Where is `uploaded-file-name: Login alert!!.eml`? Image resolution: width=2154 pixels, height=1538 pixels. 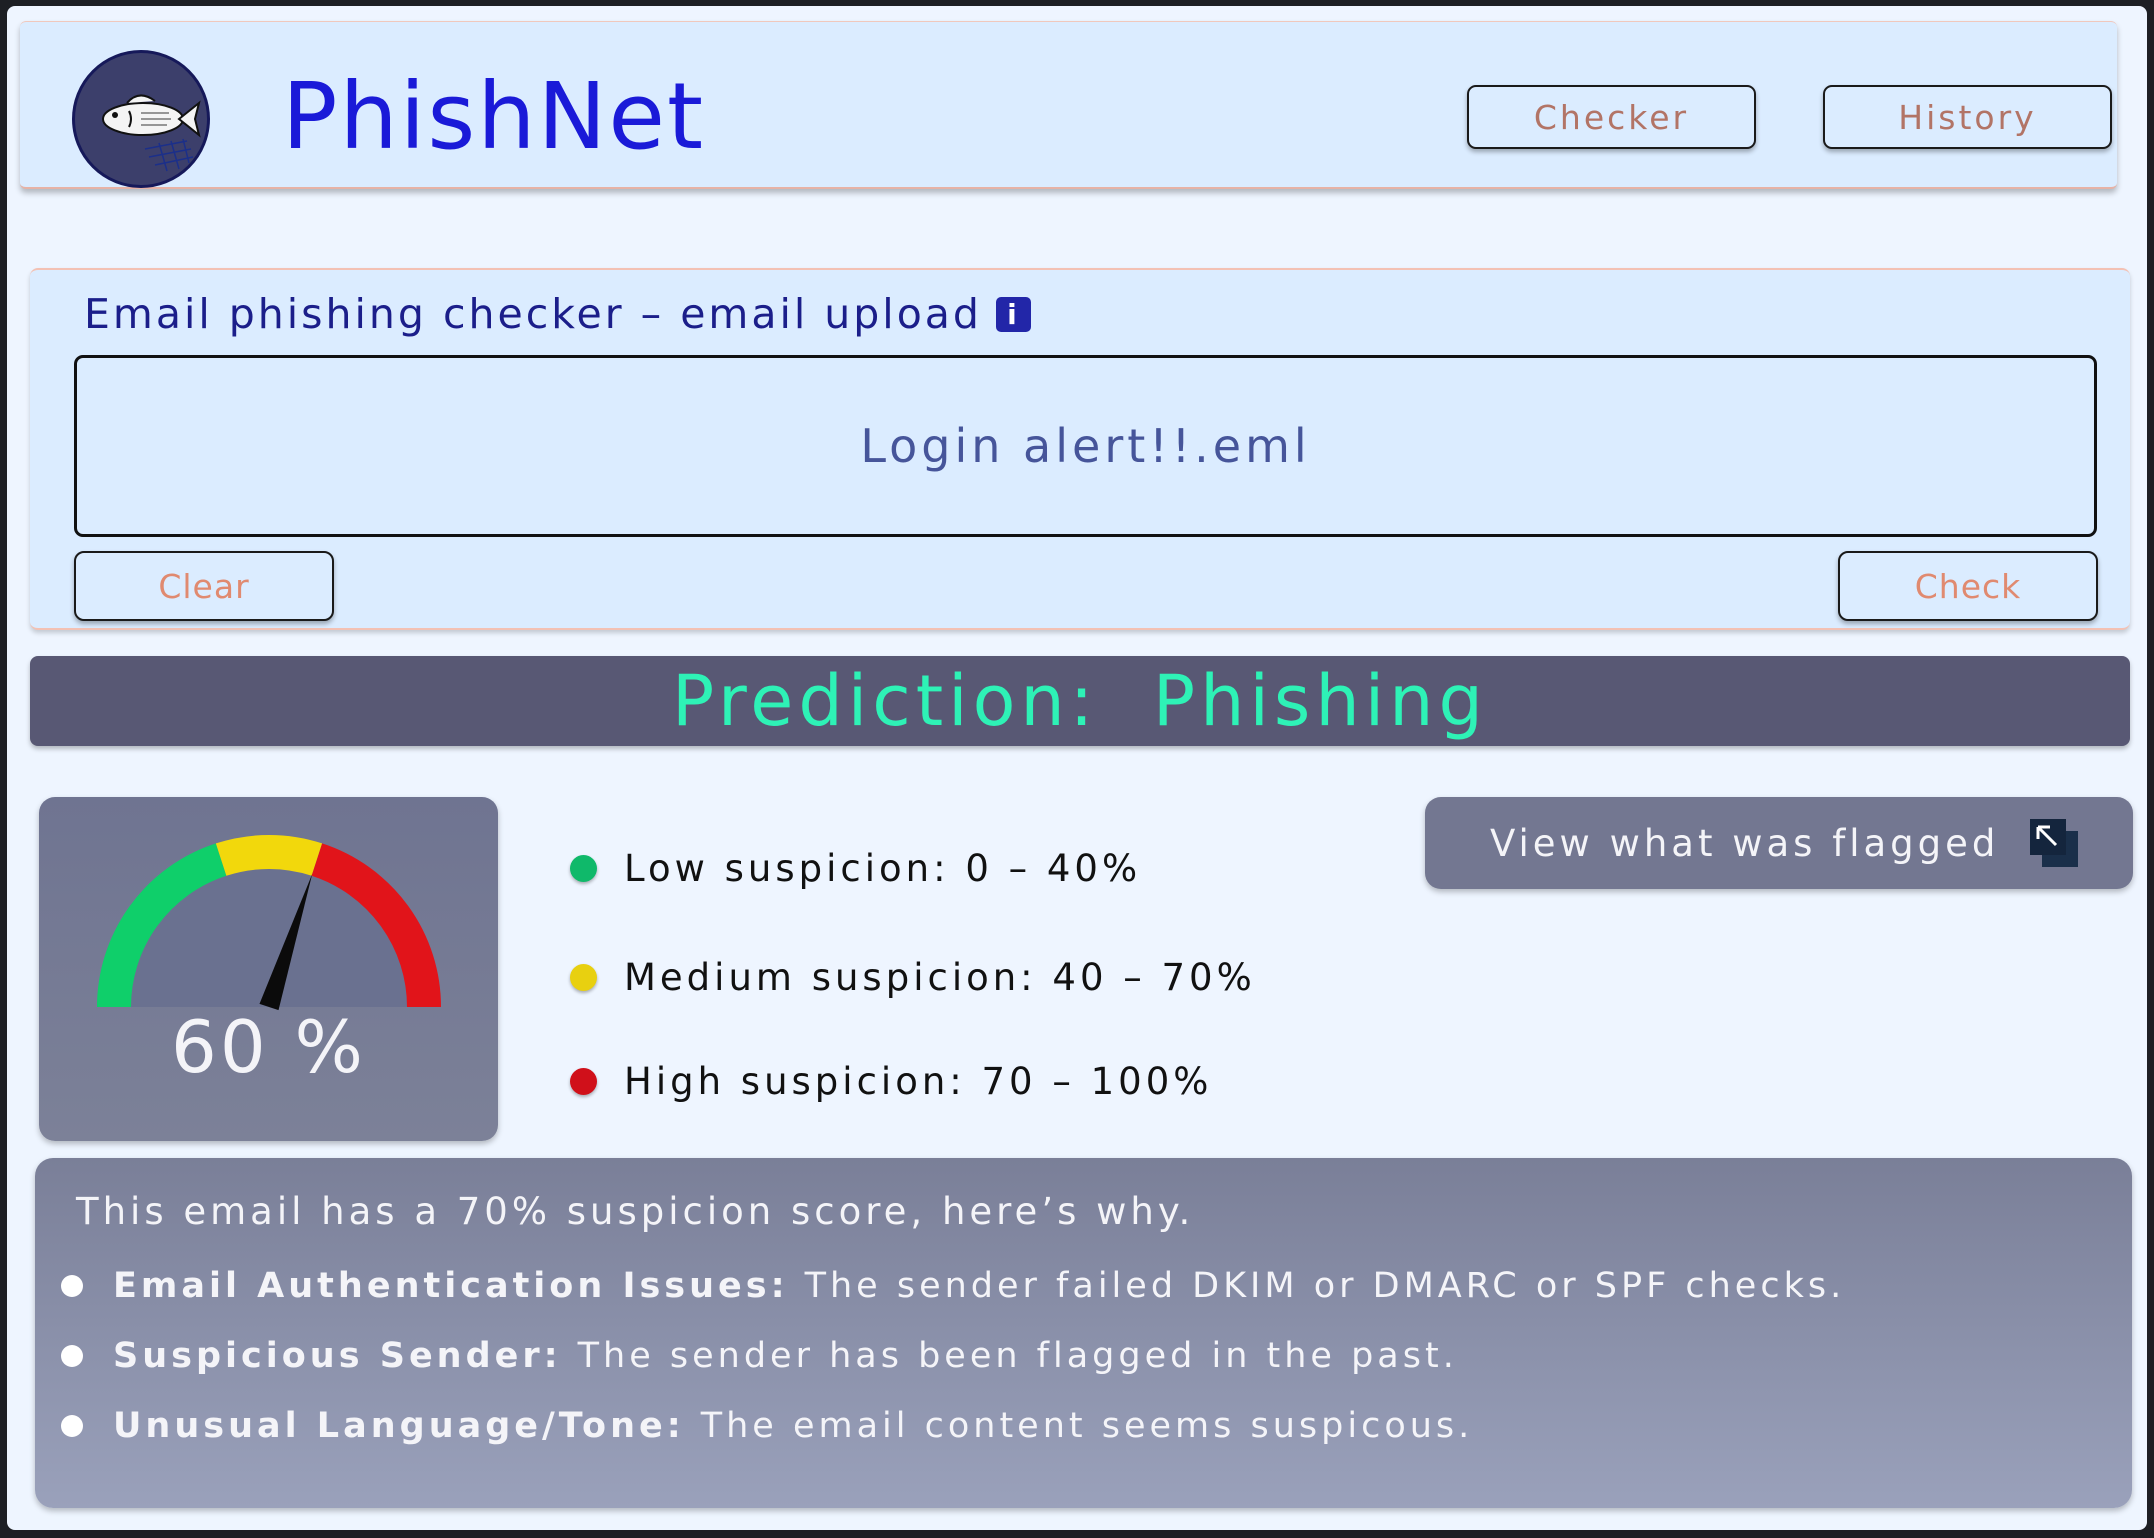
uploaded-file-name: Login alert!!.eml is located at coordinates (1085, 446).